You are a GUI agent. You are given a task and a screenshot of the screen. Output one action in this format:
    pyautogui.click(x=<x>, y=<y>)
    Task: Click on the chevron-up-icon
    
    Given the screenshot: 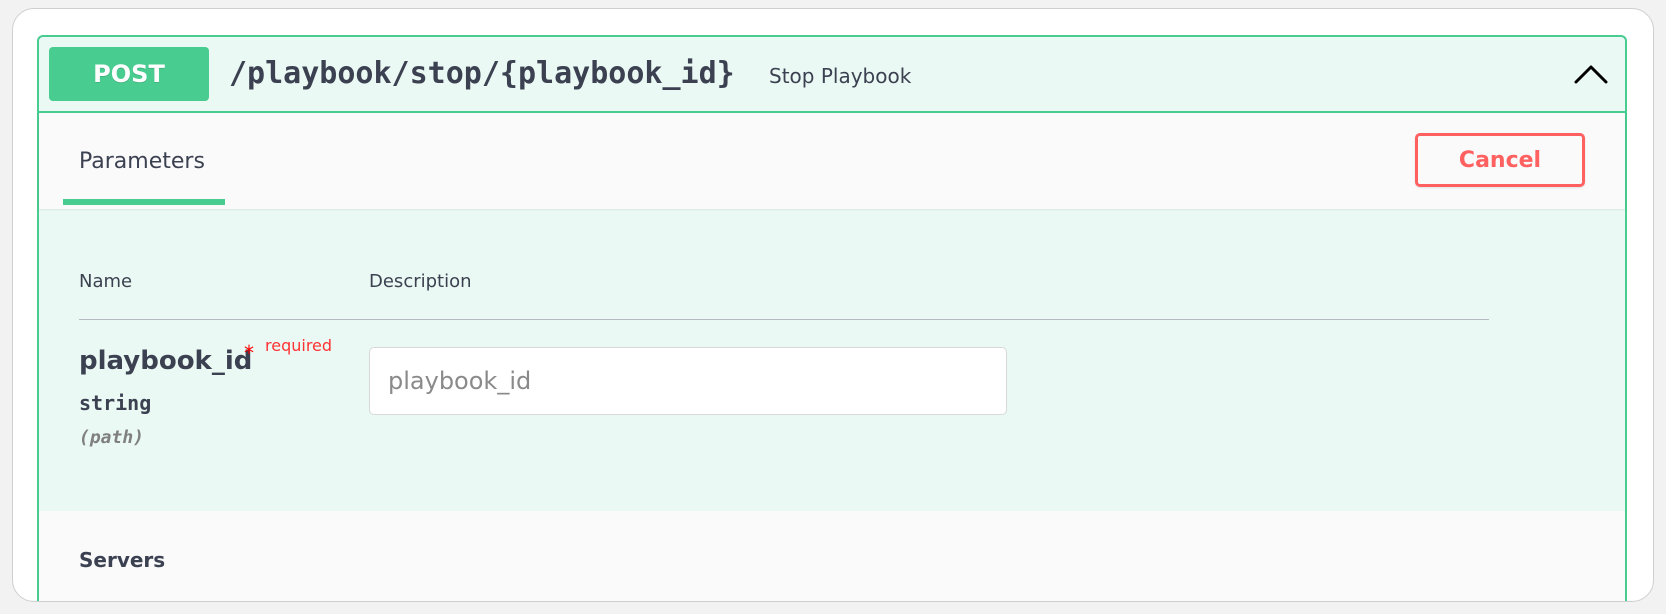 What is the action you would take?
    pyautogui.click(x=1591, y=75)
    